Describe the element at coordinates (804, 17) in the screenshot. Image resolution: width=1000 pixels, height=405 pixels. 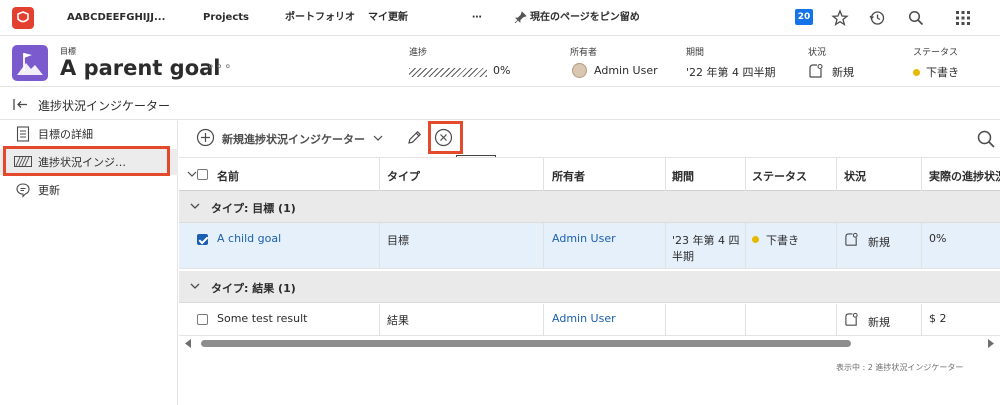
I see `notification-badge: 20` at that location.